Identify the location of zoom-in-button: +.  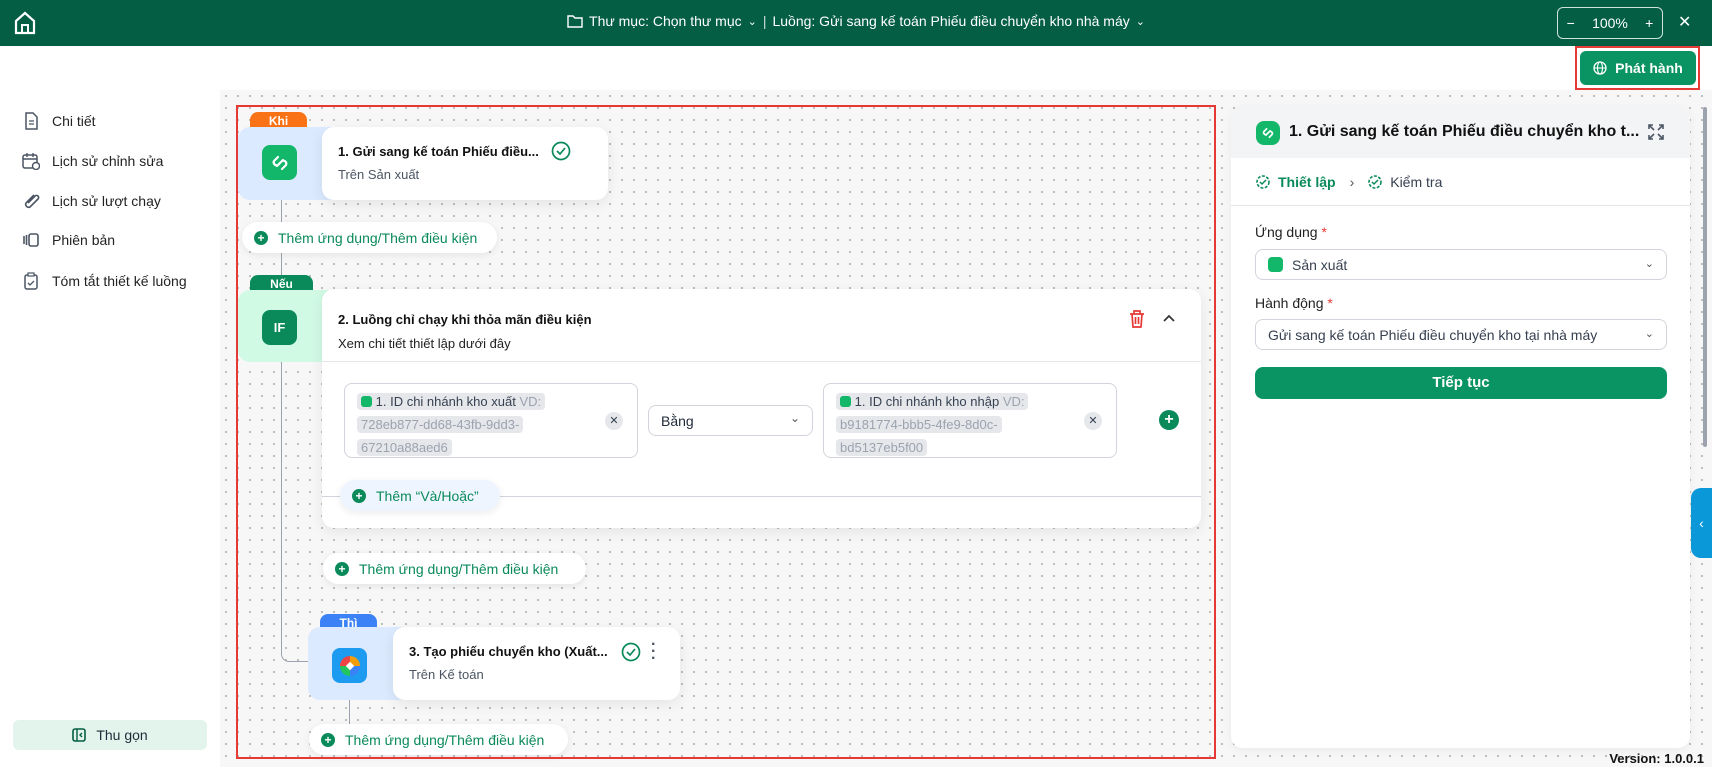
(1649, 23).